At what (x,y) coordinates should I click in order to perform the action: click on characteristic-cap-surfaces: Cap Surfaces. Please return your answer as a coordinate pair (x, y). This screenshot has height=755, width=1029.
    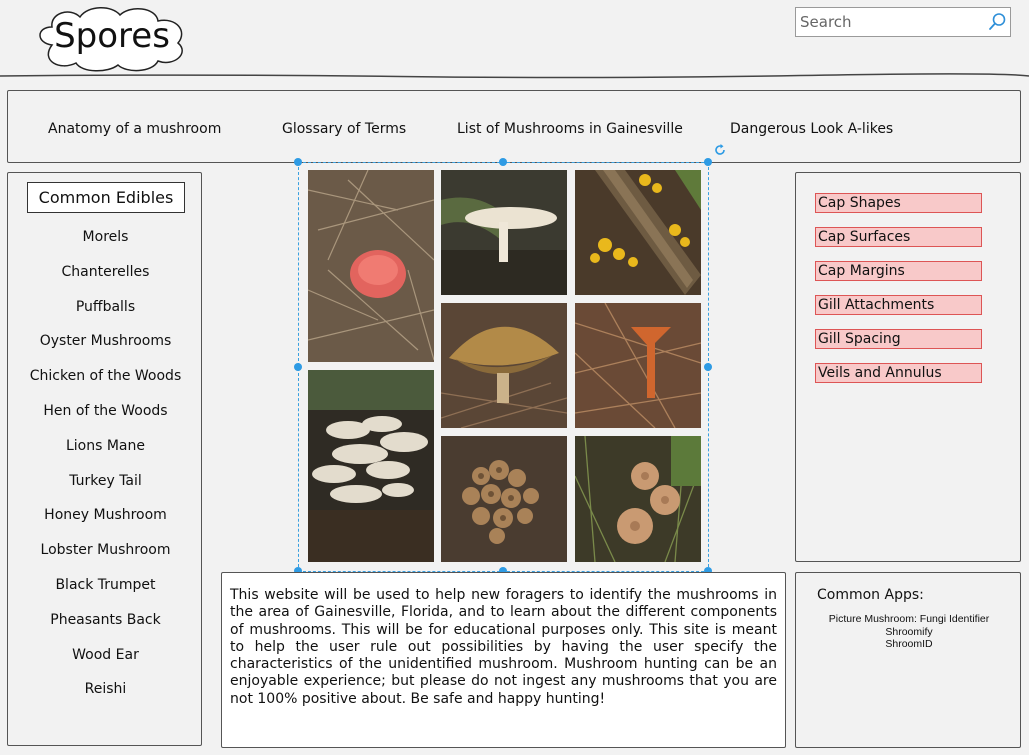
    Looking at the image, I should click on (898, 237).